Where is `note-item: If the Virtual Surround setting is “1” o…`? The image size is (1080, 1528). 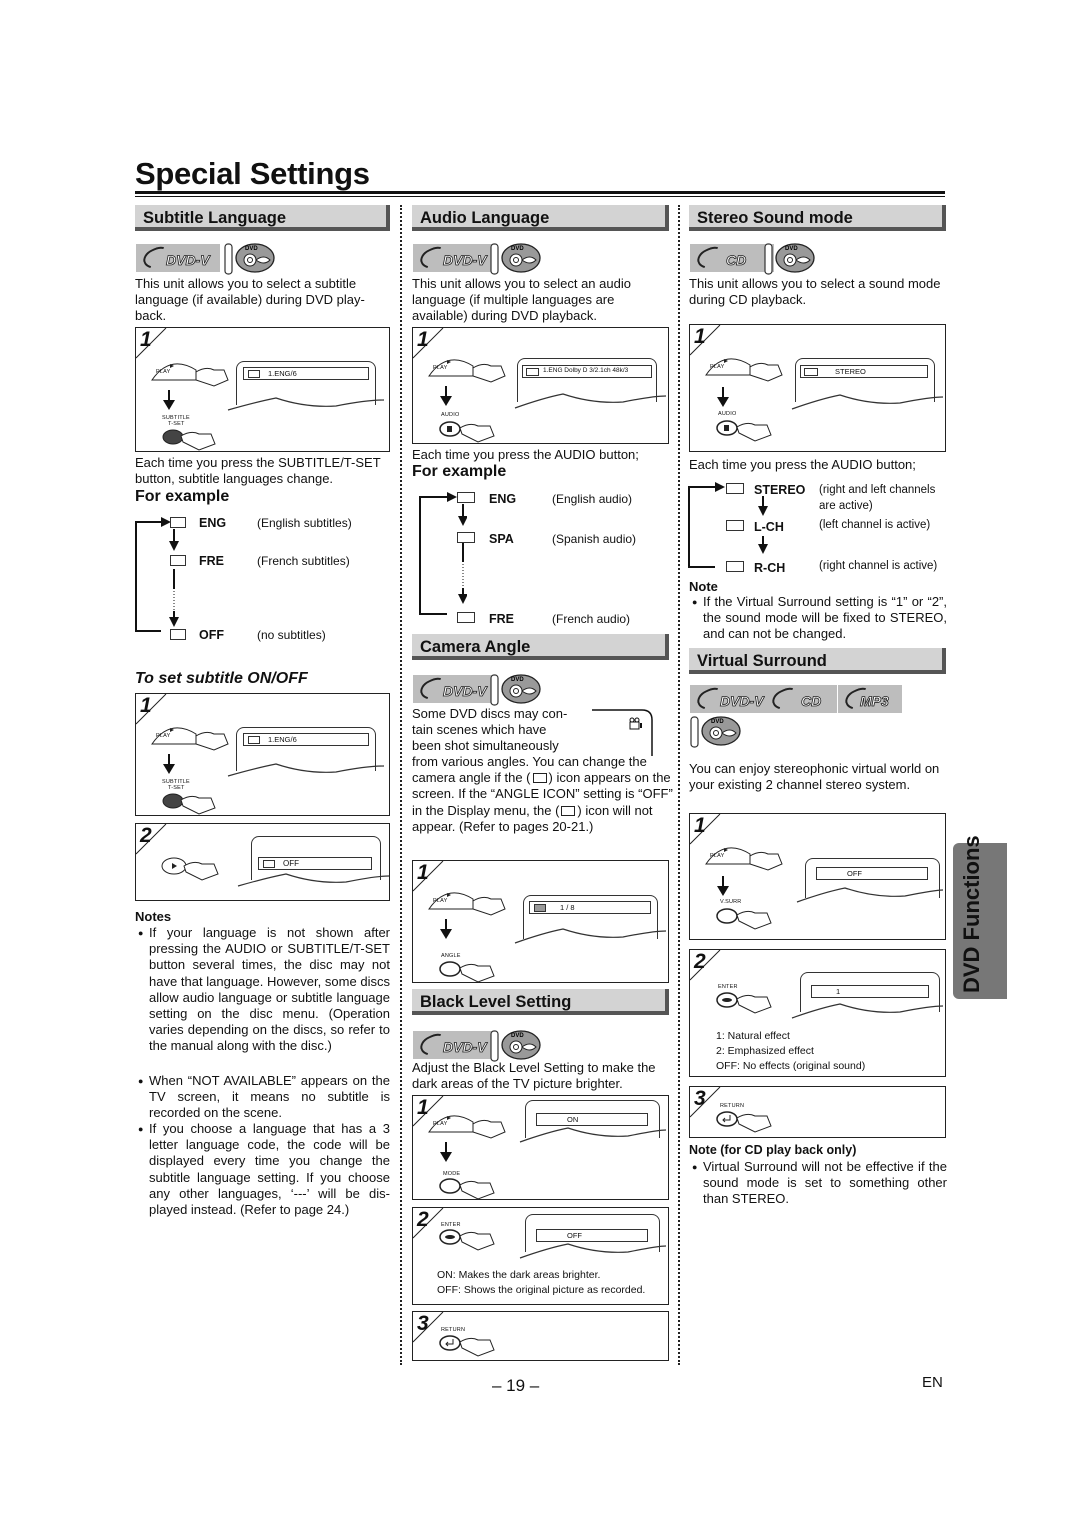 note-item: If the Virtual Surround setting is “1” o… is located at coordinates (819, 618).